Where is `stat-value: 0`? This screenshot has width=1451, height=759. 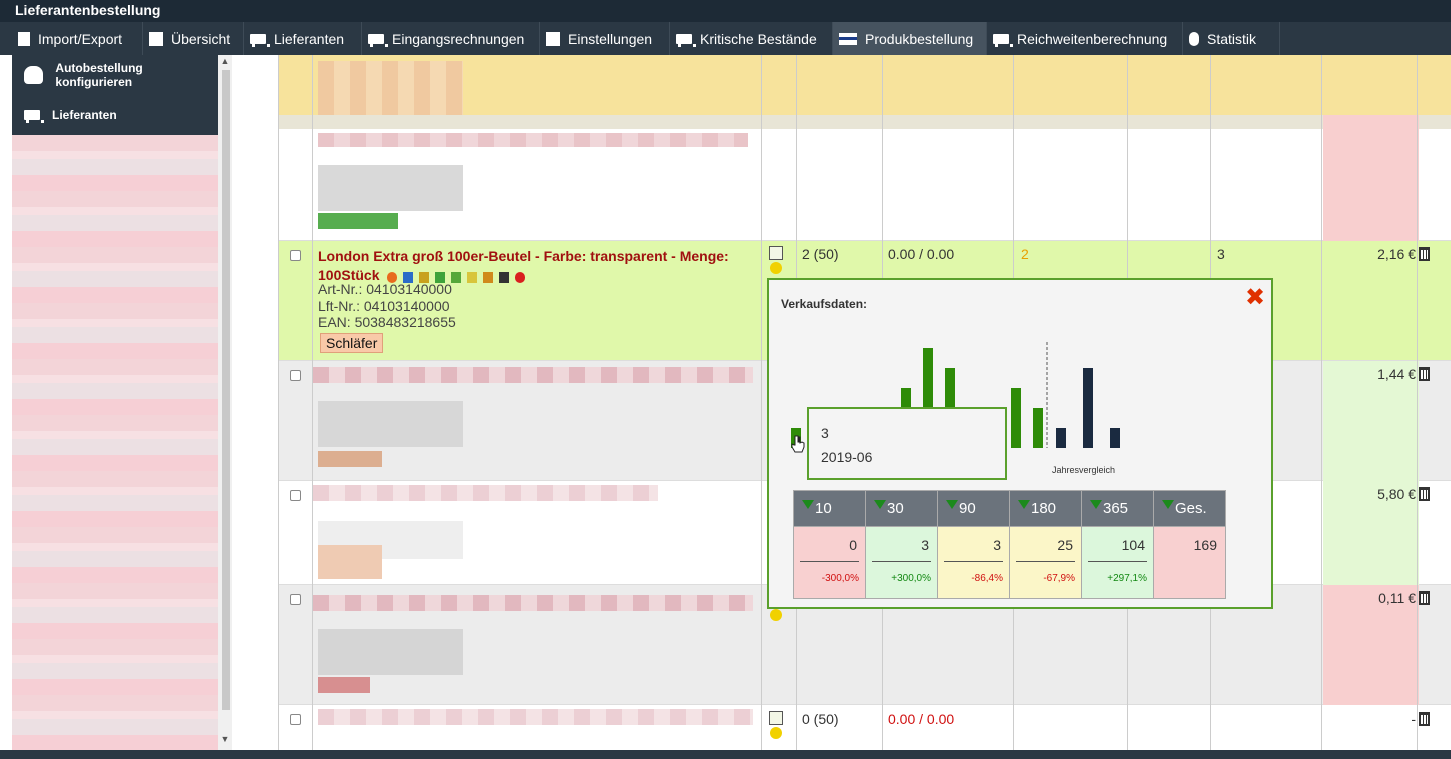 stat-value: 0 is located at coordinates (853, 545).